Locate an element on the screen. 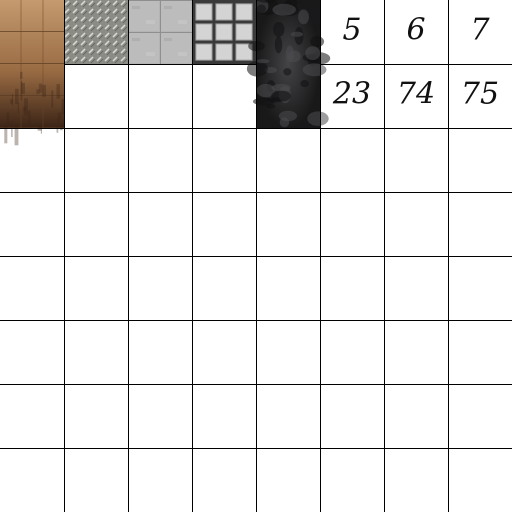  dark-rock-texture is located at coordinates (288, 64).